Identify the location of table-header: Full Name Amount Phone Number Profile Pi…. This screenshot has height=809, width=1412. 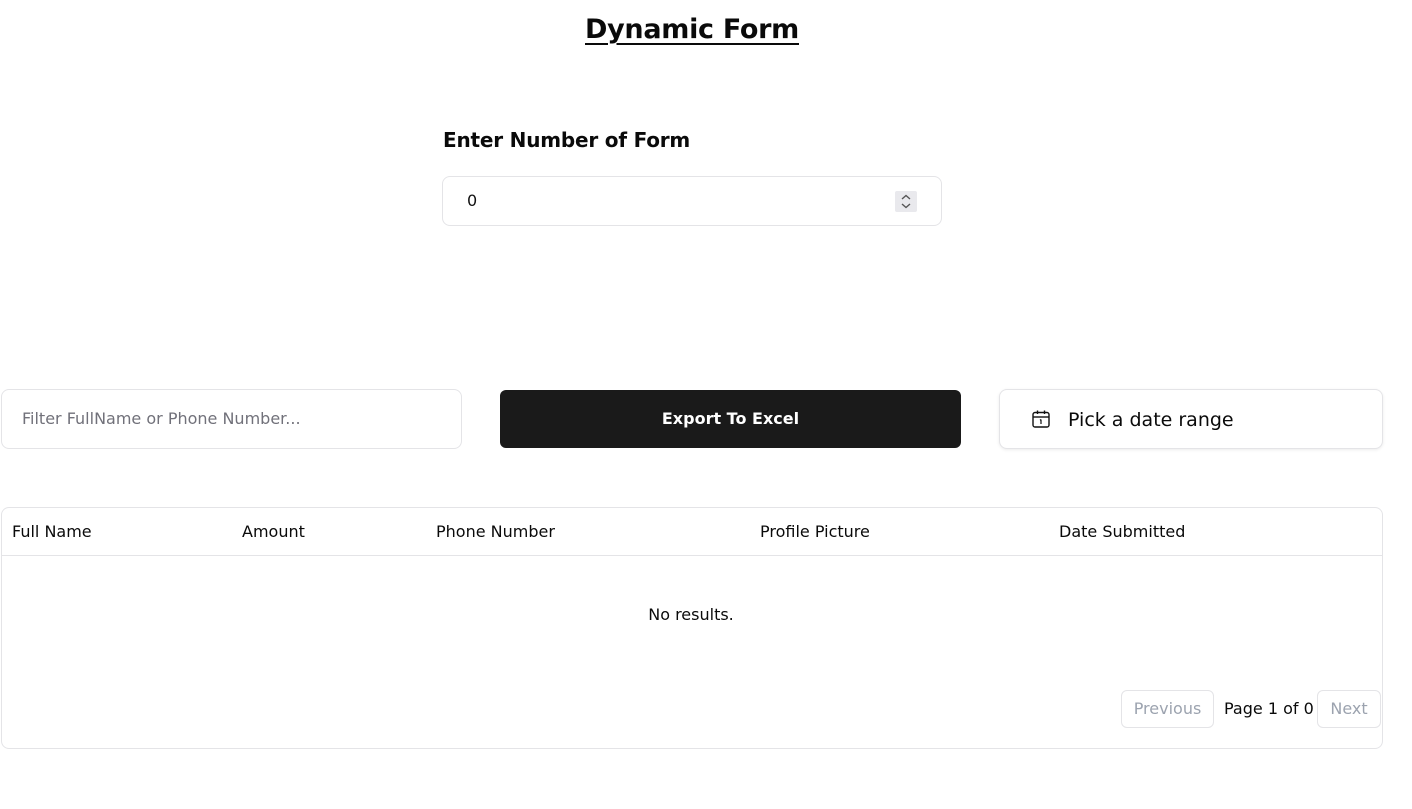
(692, 532).